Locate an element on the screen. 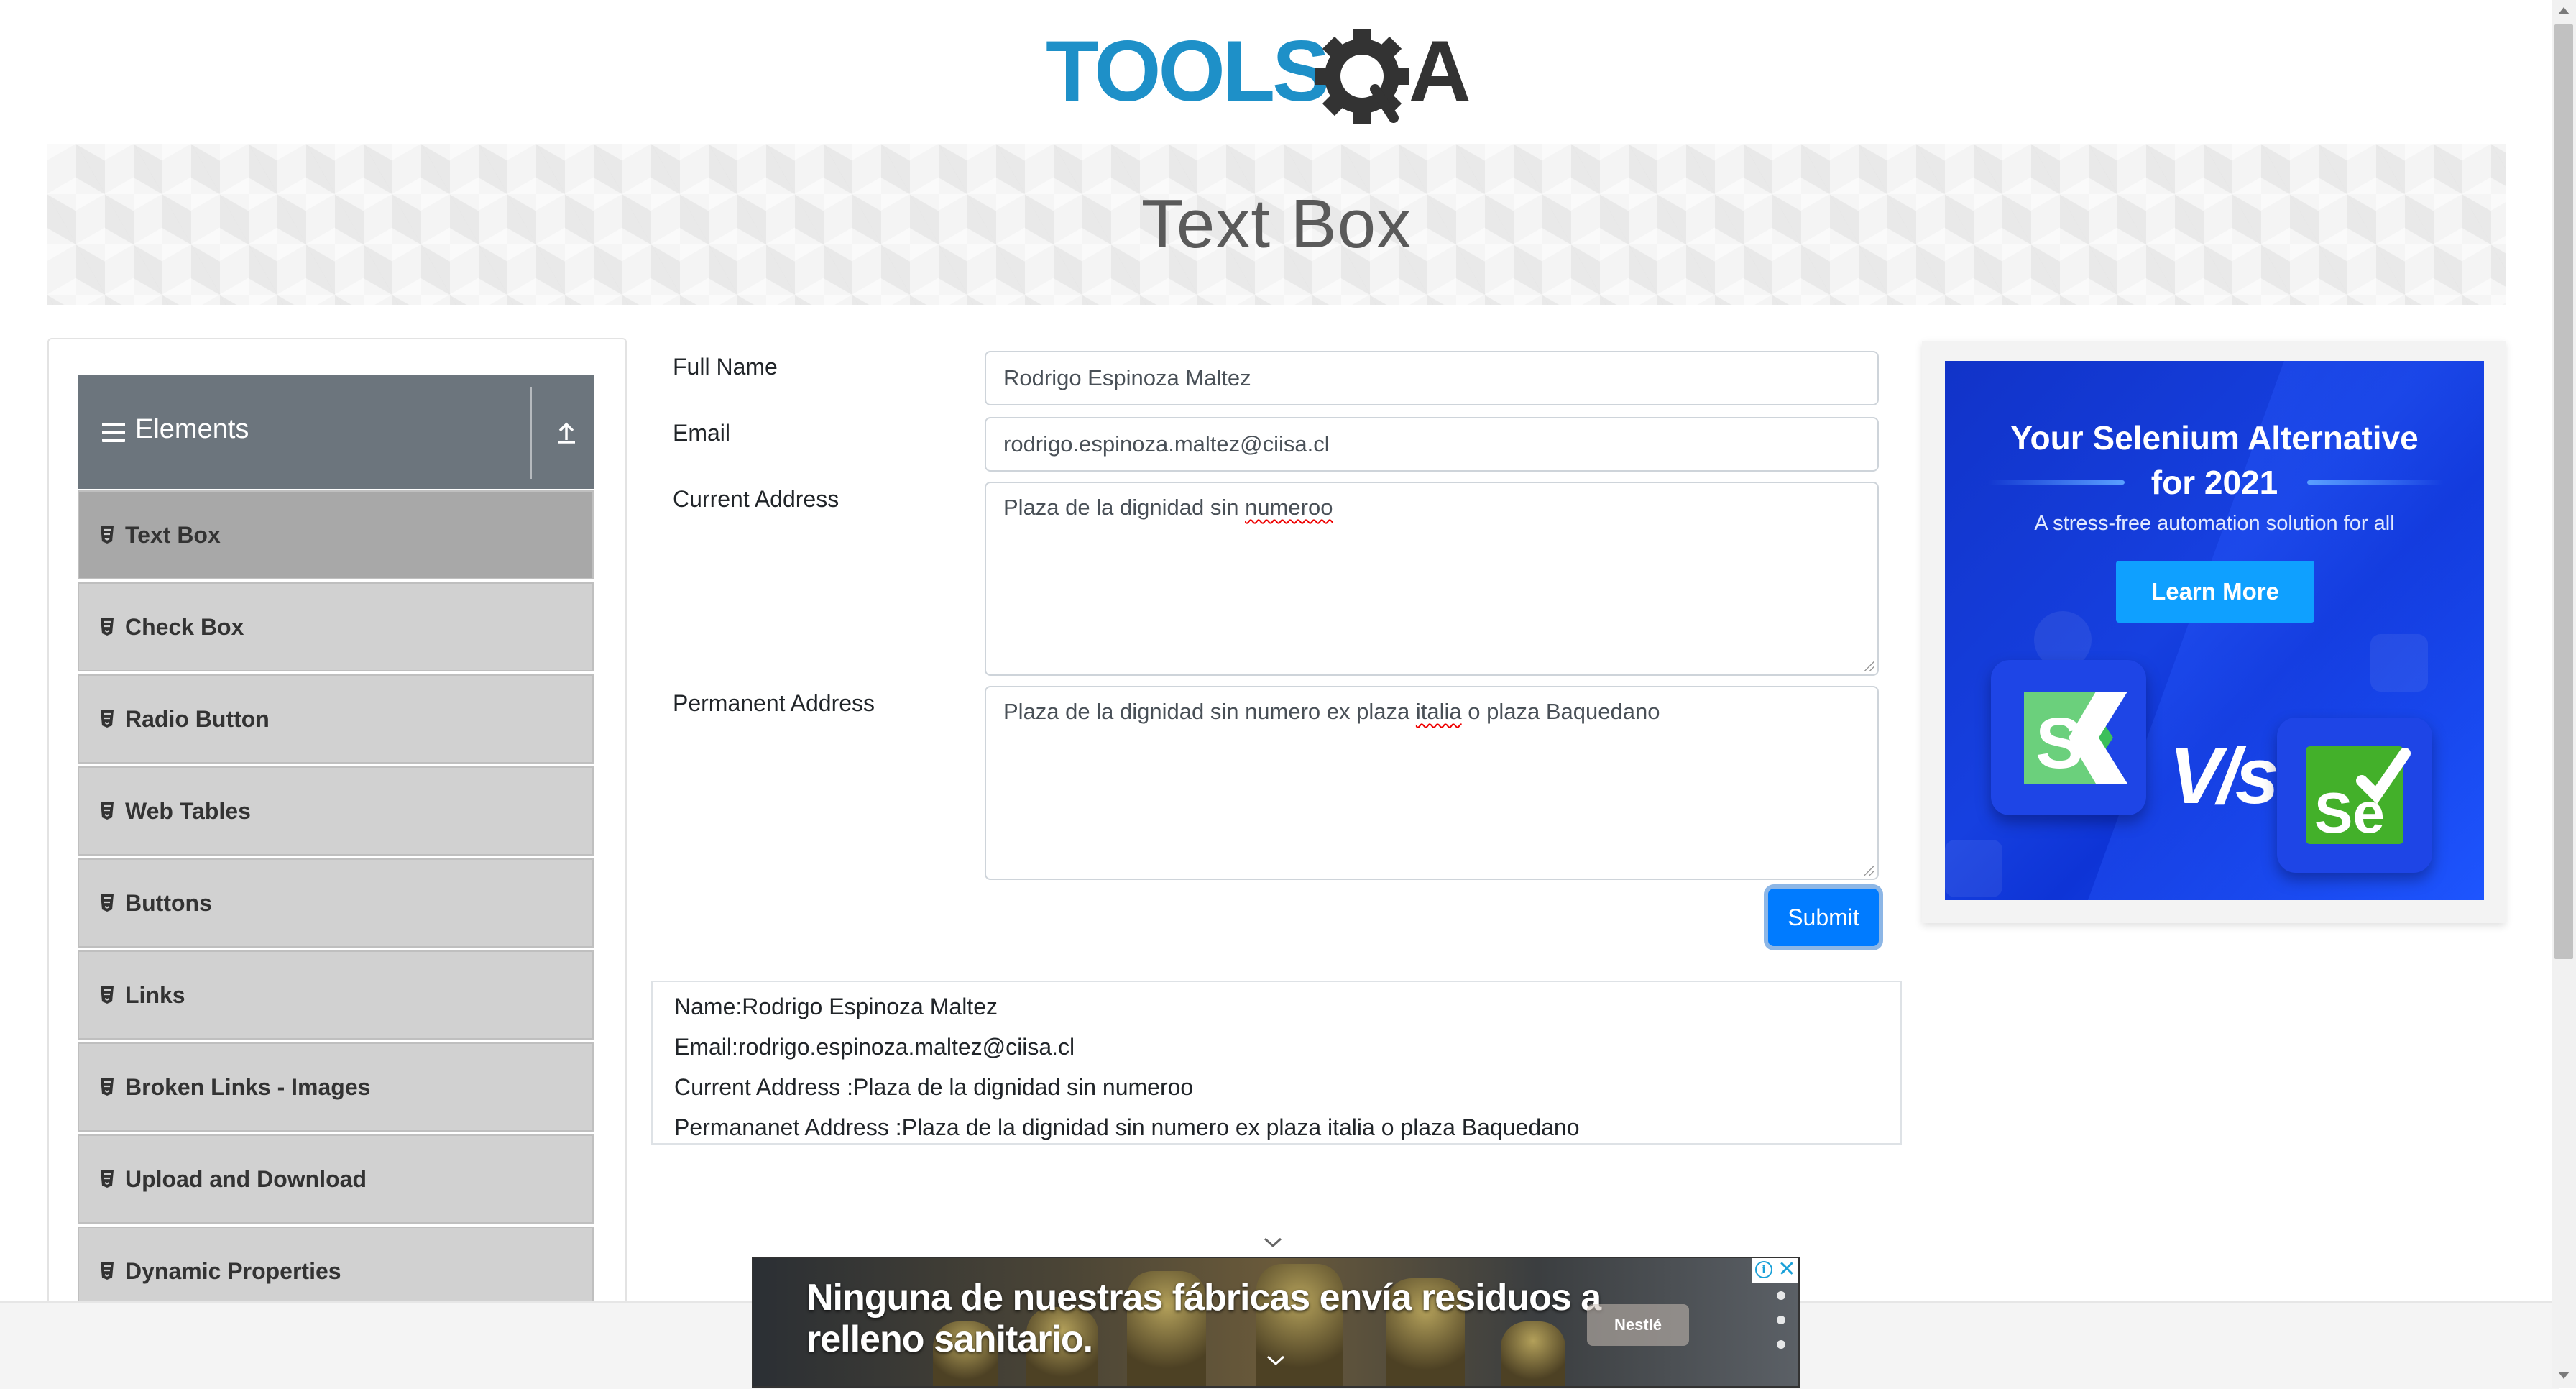 The image size is (2576, 1389). sidebar-item-buttons: Buttons is located at coordinates (336, 903).